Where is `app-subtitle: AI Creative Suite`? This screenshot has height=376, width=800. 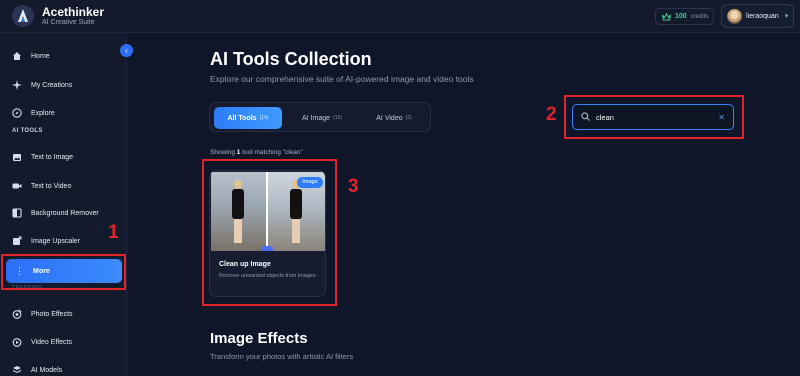
app-subtitle: AI Creative Suite is located at coordinates (68, 22).